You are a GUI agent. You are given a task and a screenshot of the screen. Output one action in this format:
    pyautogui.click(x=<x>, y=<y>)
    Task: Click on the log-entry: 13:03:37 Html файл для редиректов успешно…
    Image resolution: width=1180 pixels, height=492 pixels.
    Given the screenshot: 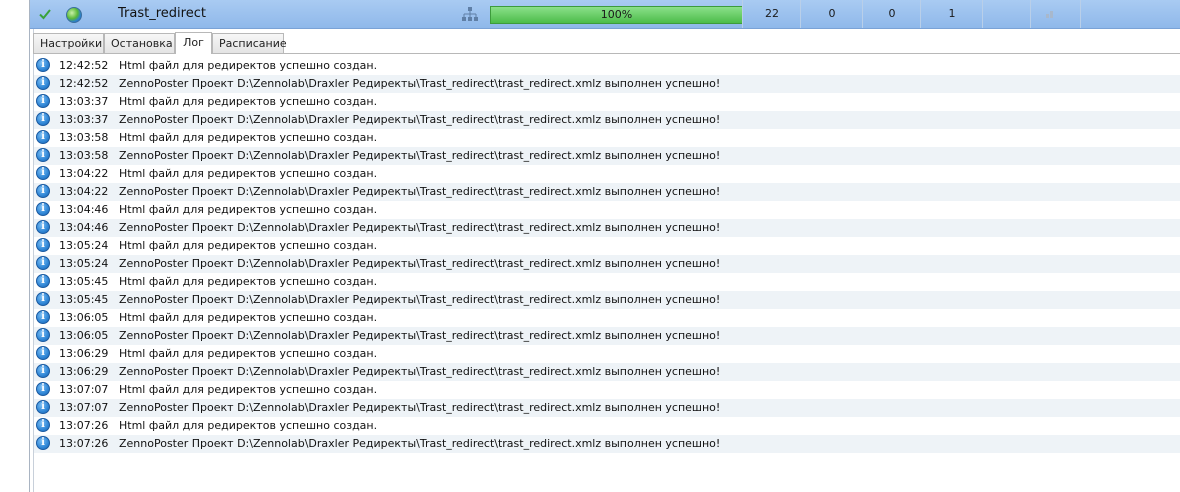 What is the action you would take?
    pyautogui.click(x=607, y=102)
    